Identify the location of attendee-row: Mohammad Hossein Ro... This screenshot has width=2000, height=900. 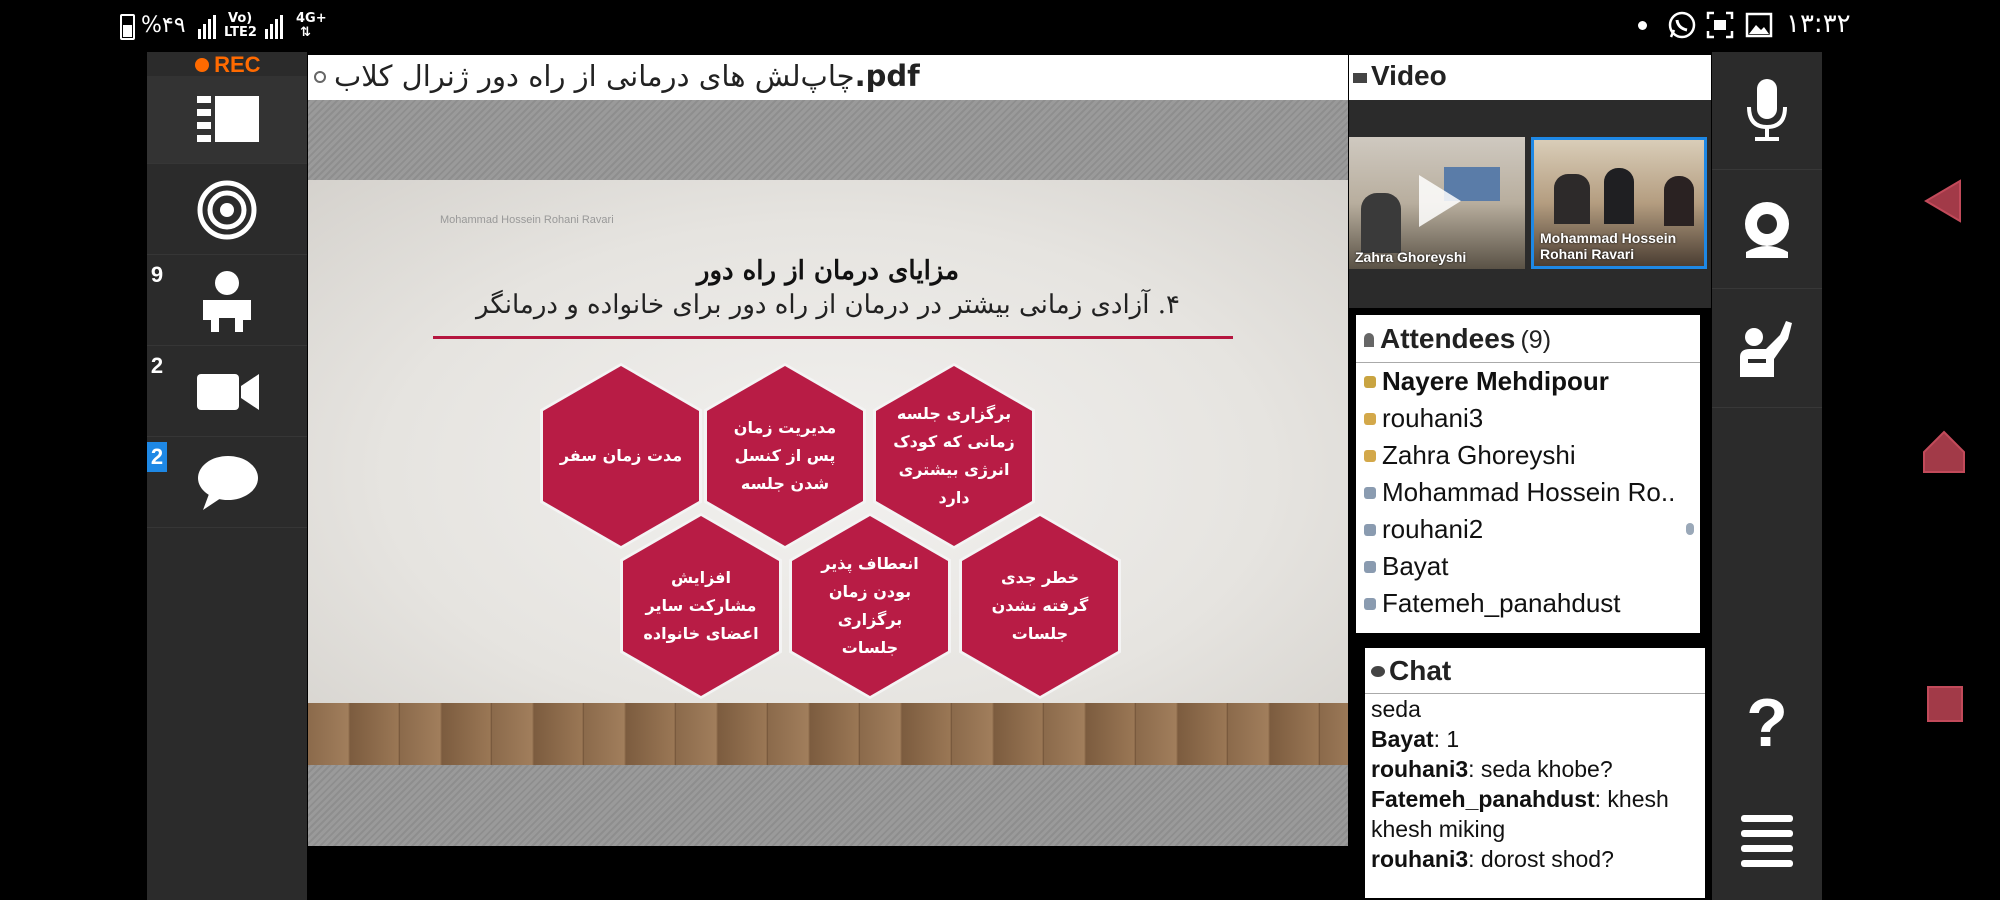
(1528, 492).